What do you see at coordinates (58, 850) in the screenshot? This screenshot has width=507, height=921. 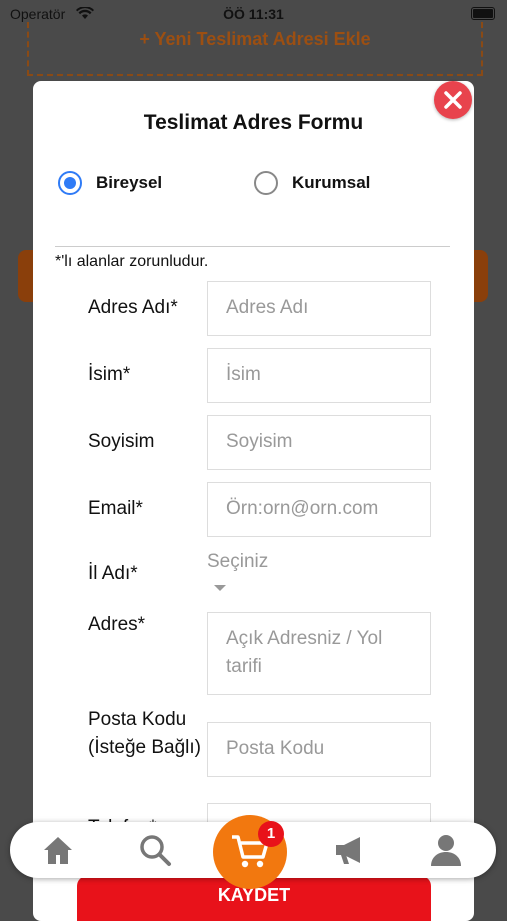 I see `home-icon` at bounding box center [58, 850].